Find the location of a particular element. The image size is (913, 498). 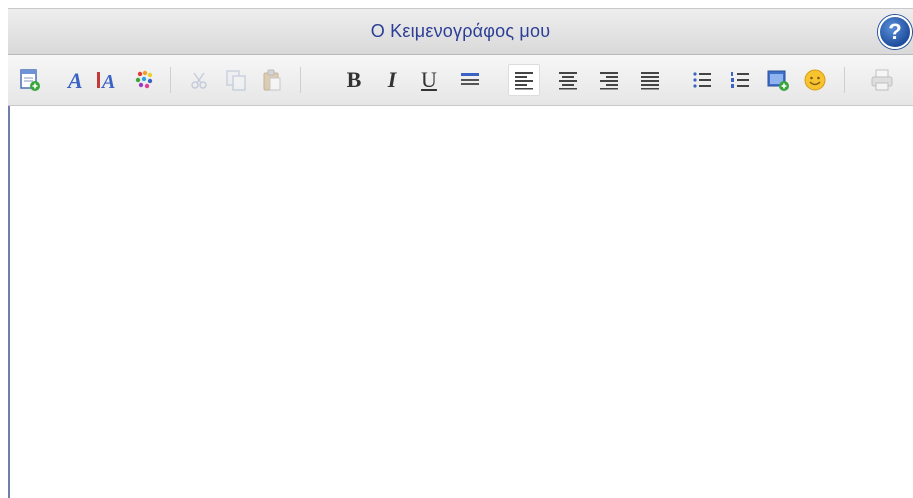

underline-button: U is located at coordinates (429, 80).